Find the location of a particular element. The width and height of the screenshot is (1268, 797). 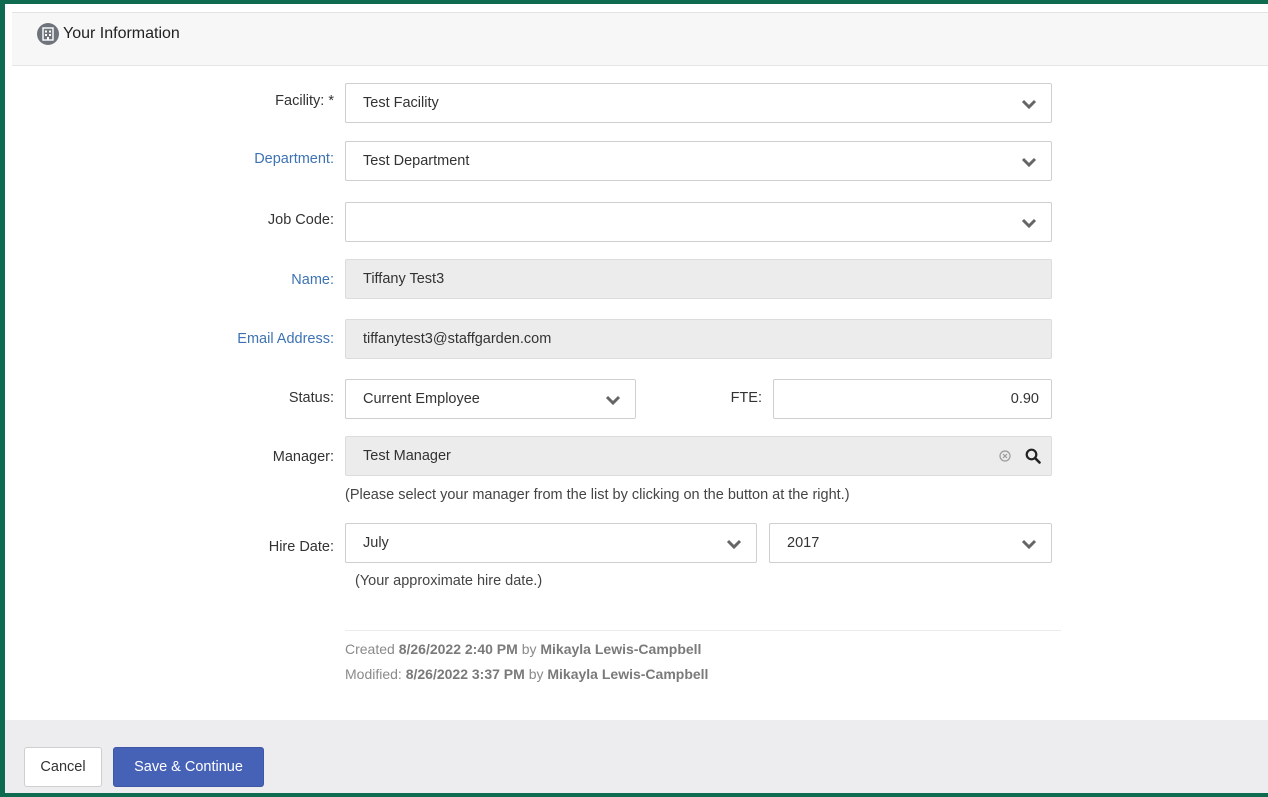

created-date: 8/26/2022 2:40 PM is located at coordinates (458, 649).